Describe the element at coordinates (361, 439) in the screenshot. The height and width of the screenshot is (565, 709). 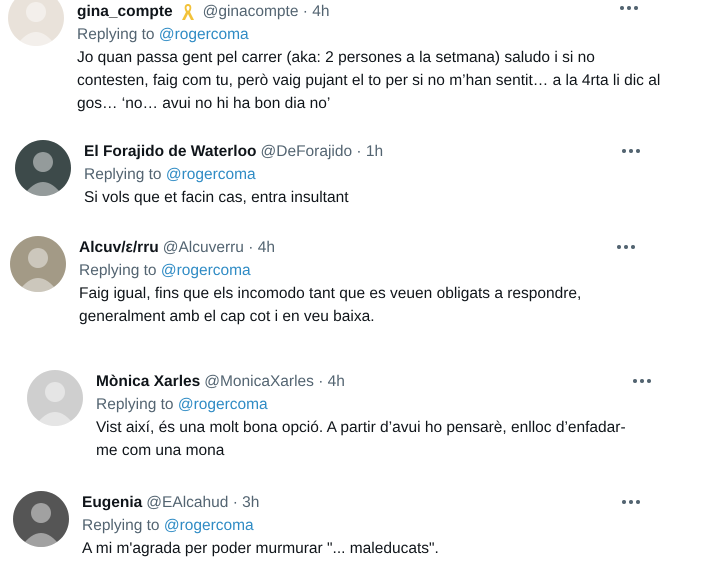
I see `tweet-text: Vist així, és una molt bona opció. A partir d’avui ho pensarè, enlloc d’enfadar-me com una mona` at that location.